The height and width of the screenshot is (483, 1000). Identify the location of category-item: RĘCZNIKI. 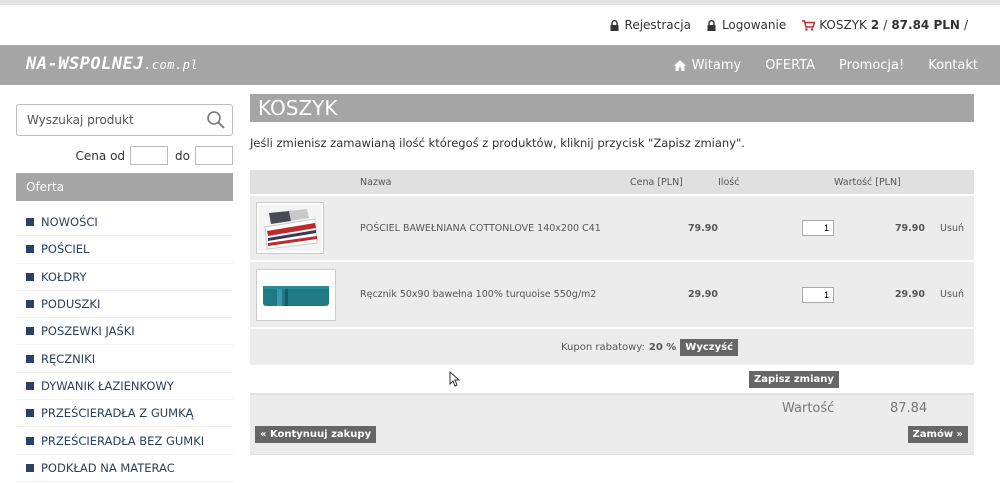
(124, 359).